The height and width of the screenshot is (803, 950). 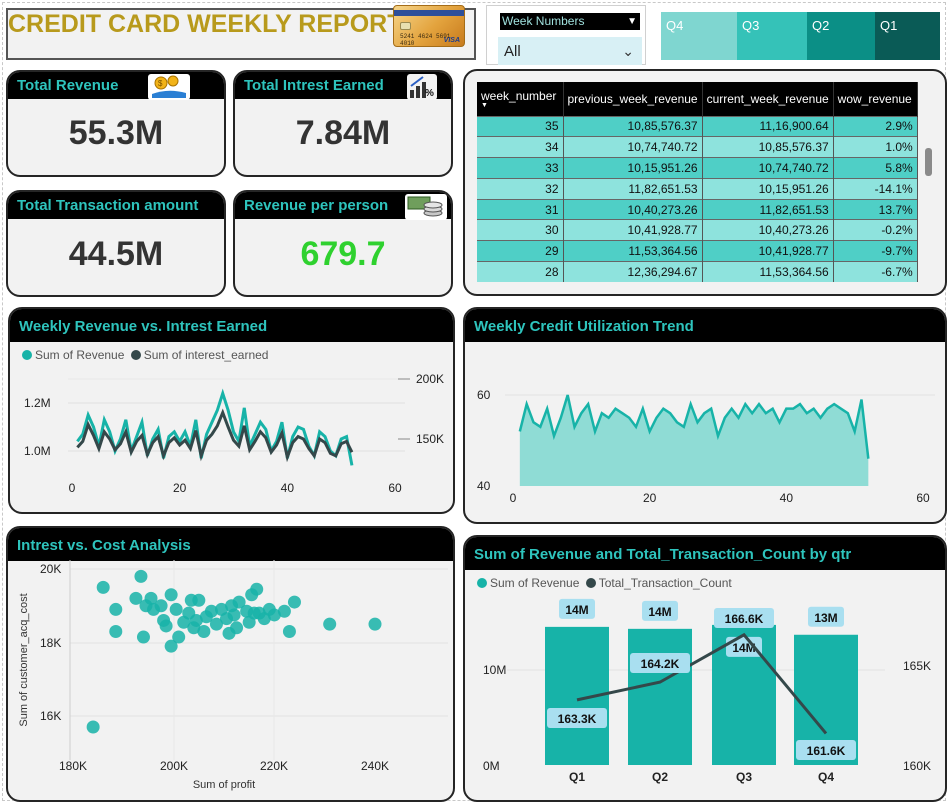 What do you see at coordinates (697, 272) in the screenshot?
I see `table-row: 28 12,36,294.67 11,53,364.56 -6.7%` at bounding box center [697, 272].